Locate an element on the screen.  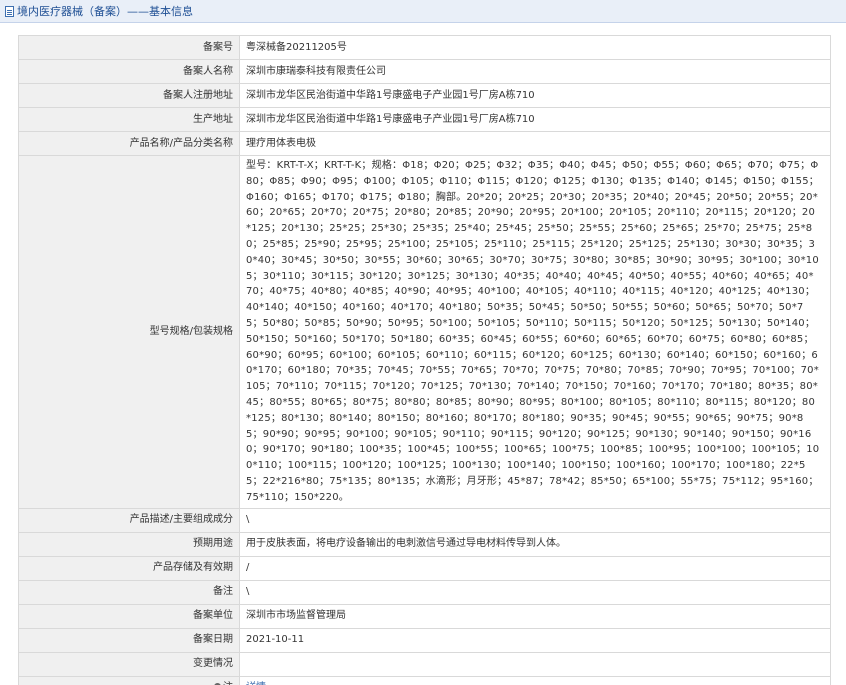
row-label: 产品存储及有效期 is located at coordinates (129, 568).